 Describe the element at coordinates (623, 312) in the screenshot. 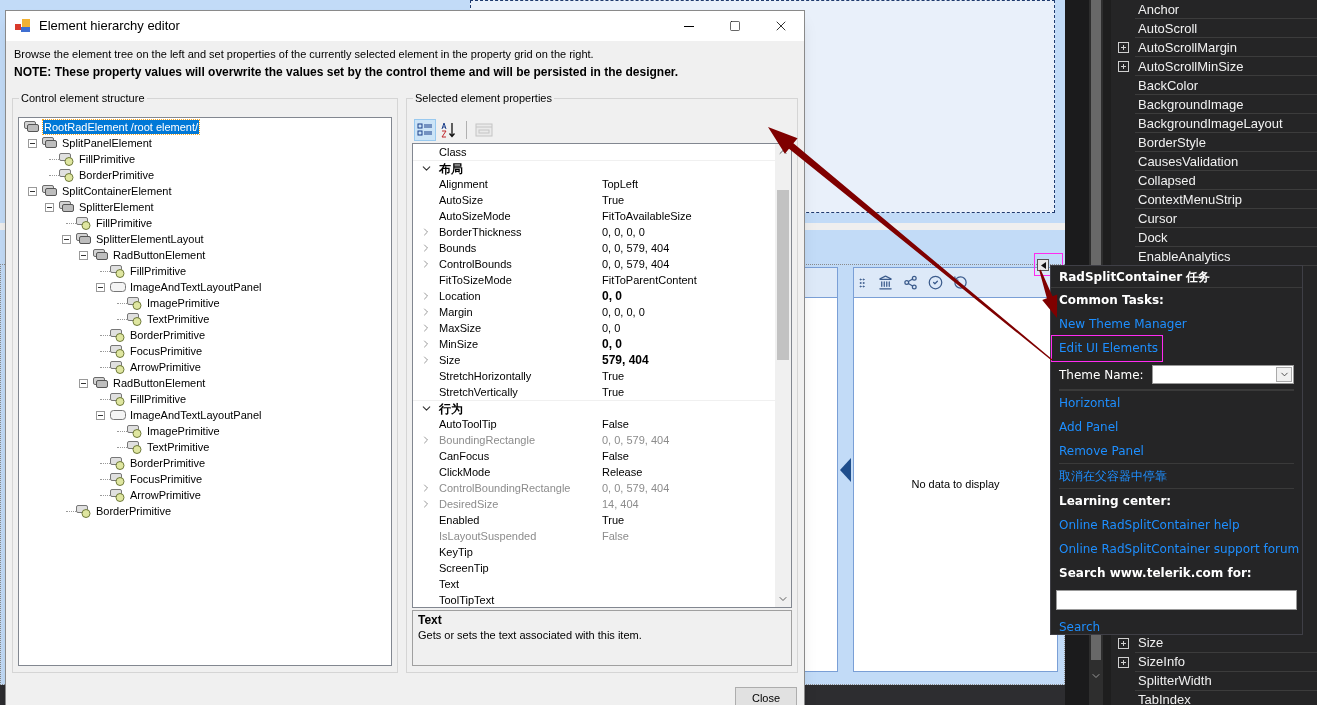

I see `property-value: 0, 0, 0, 0` at that location.